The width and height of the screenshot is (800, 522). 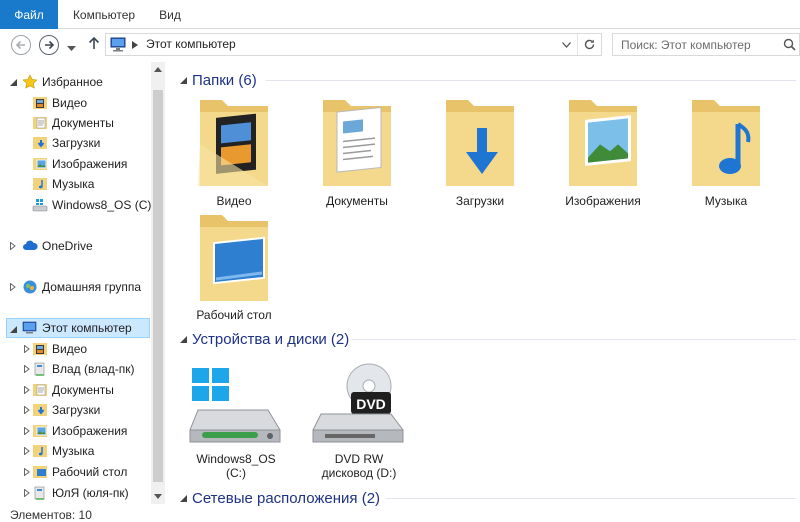 I want to click on recent-locations-button, so click(x=71, y=48).